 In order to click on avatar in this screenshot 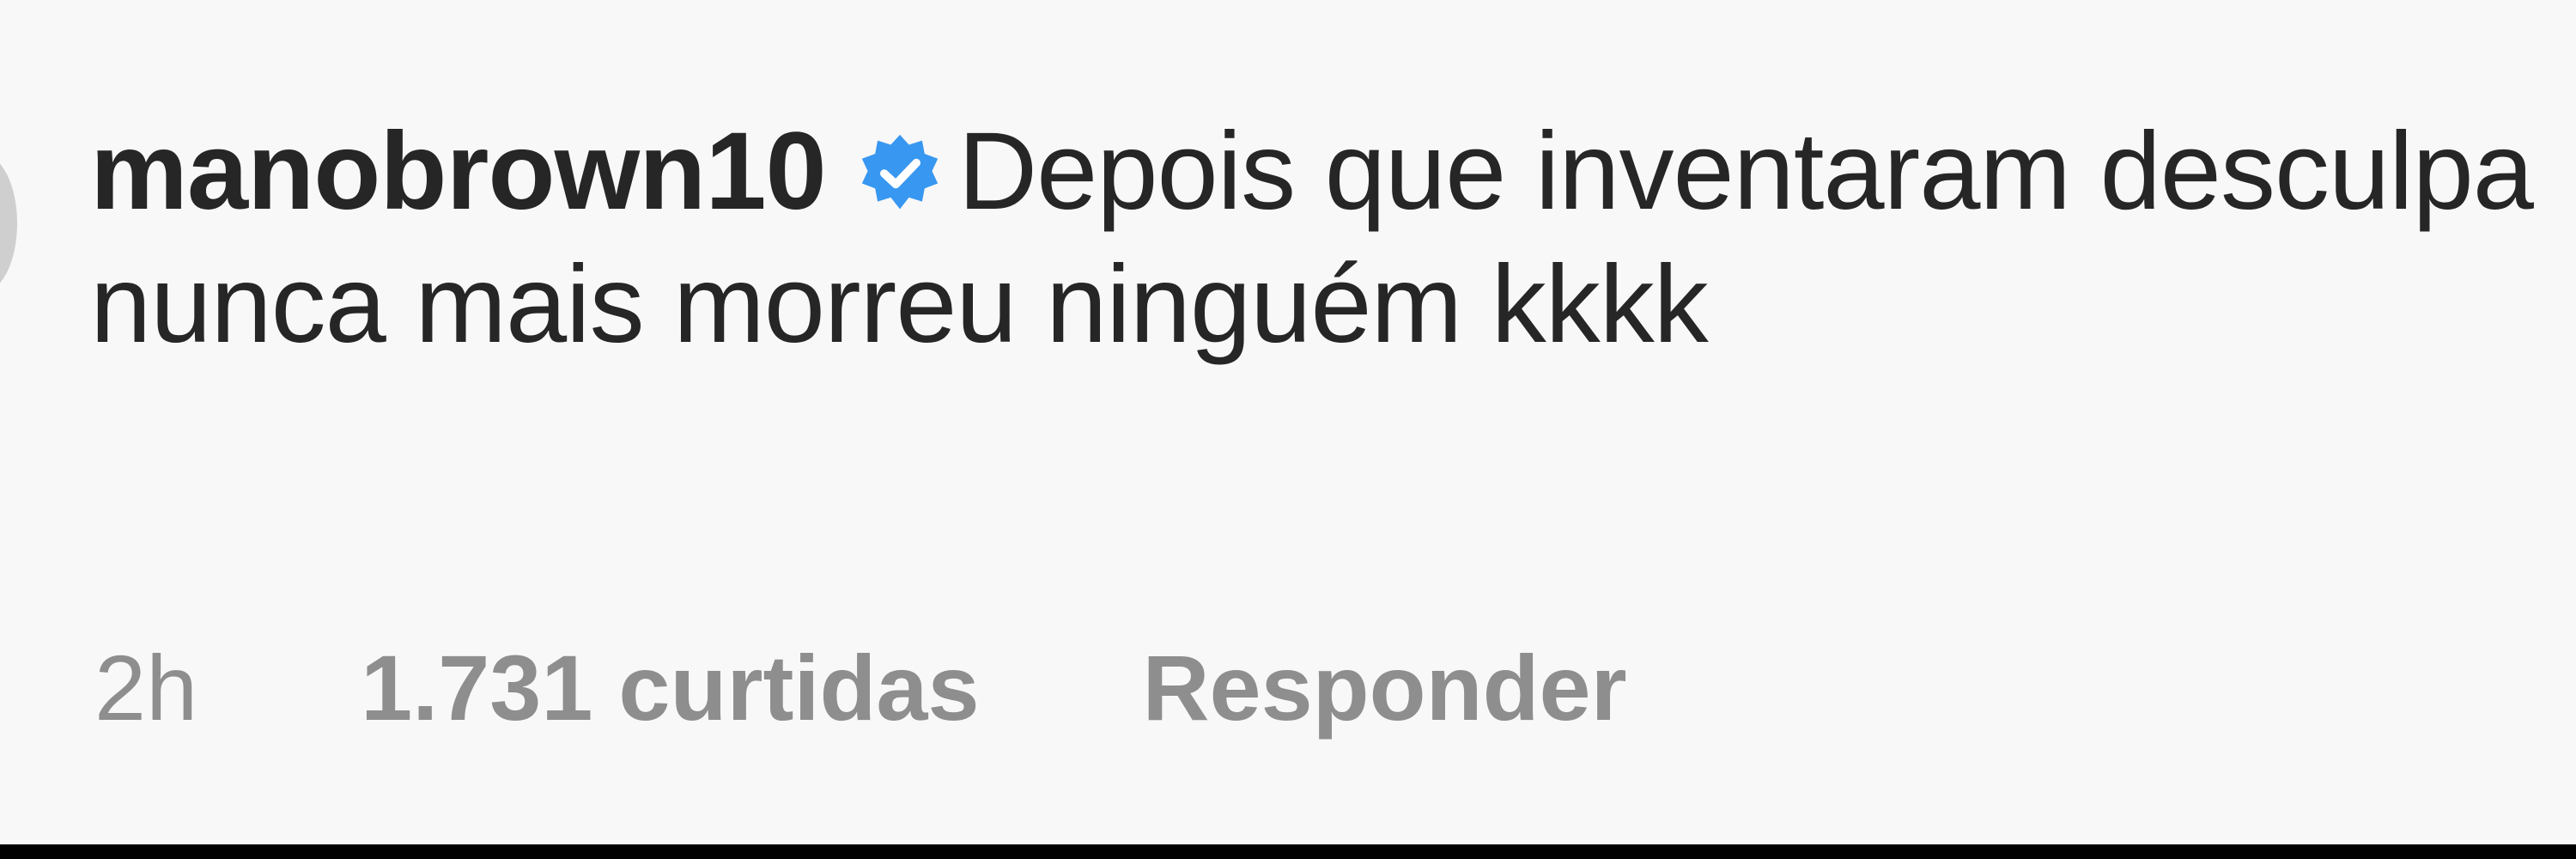, I will do `click(9, 224)`.